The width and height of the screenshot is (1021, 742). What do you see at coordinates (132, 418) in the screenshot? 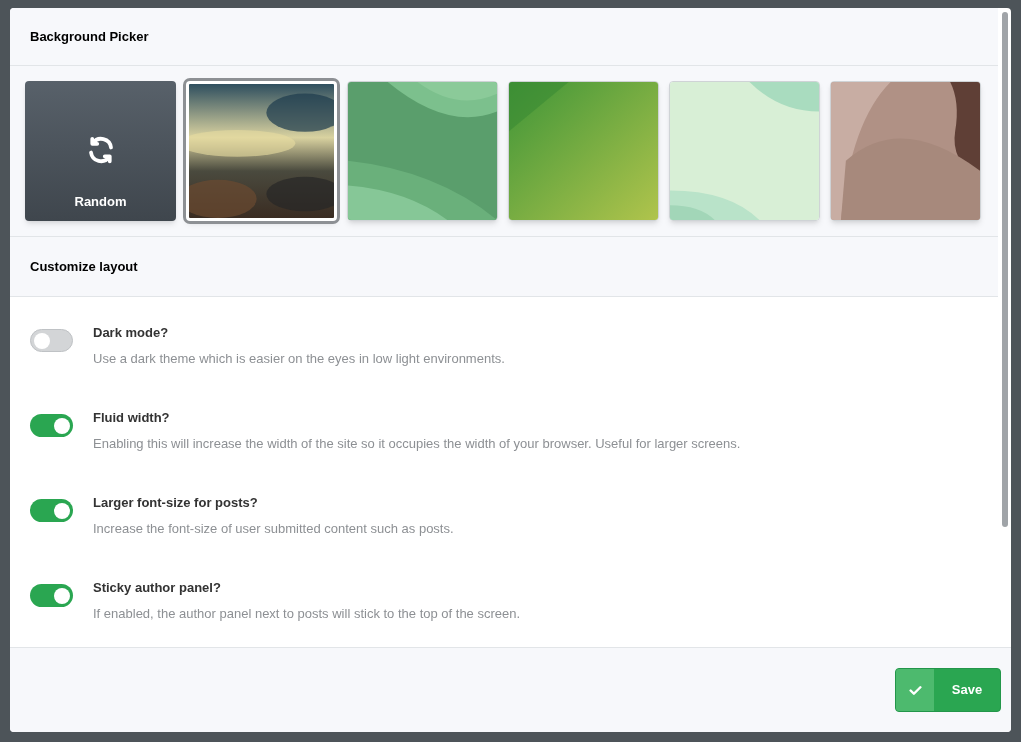
I see `setting-label: Fluid width?` at bounding box center [132, 418].